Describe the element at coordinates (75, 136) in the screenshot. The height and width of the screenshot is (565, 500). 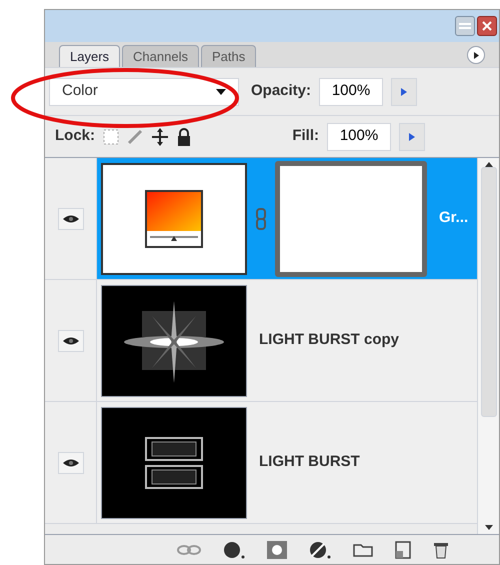
I see `lock-label: Lock:` at that location.